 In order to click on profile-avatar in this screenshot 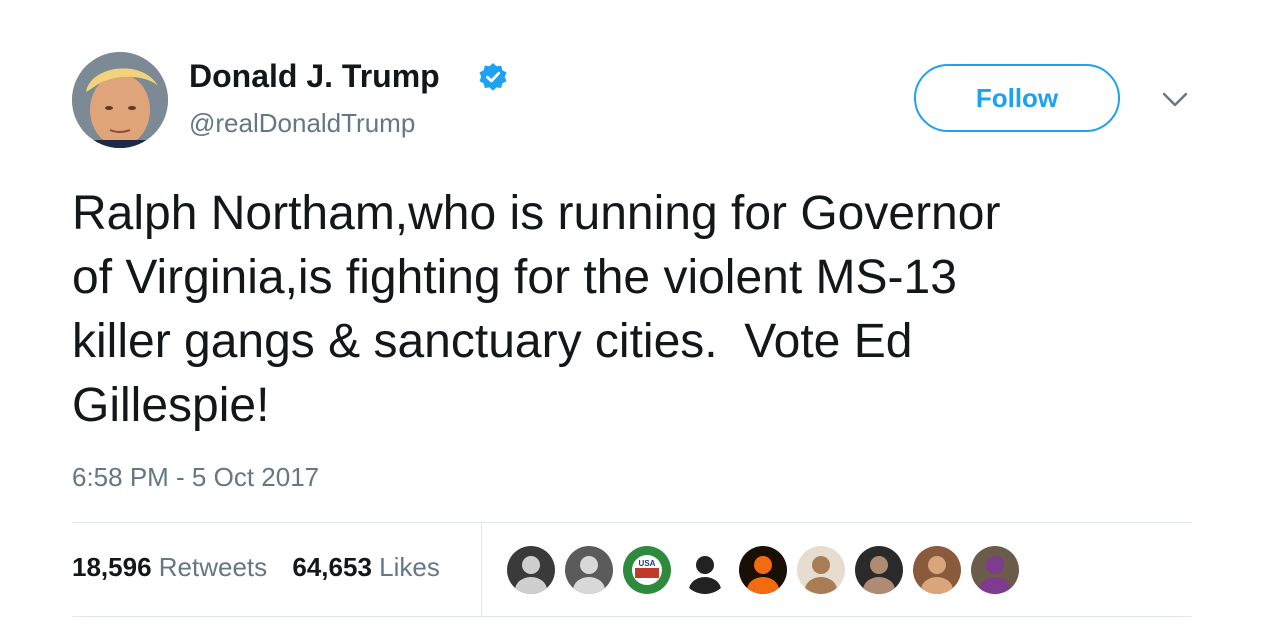, I will do `click(120, 100)`.